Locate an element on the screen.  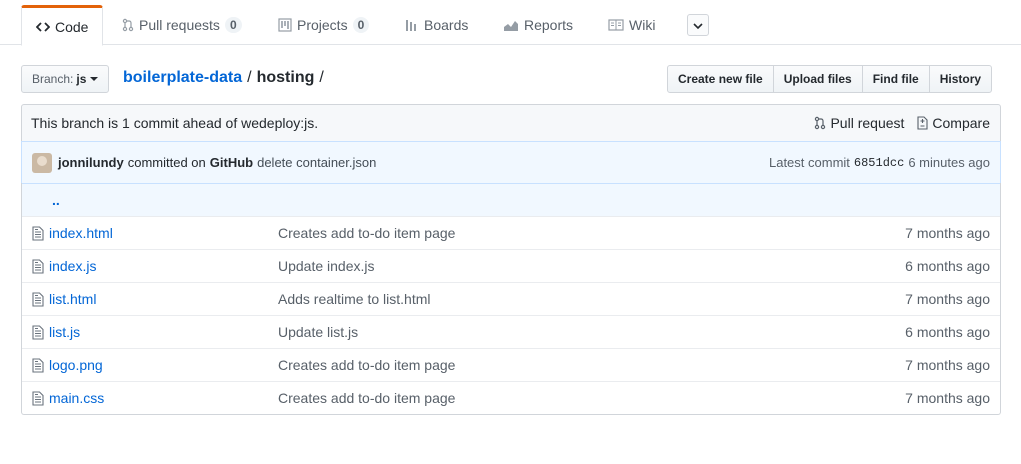
tab-label: Projects is located at coordinates (322, 25).